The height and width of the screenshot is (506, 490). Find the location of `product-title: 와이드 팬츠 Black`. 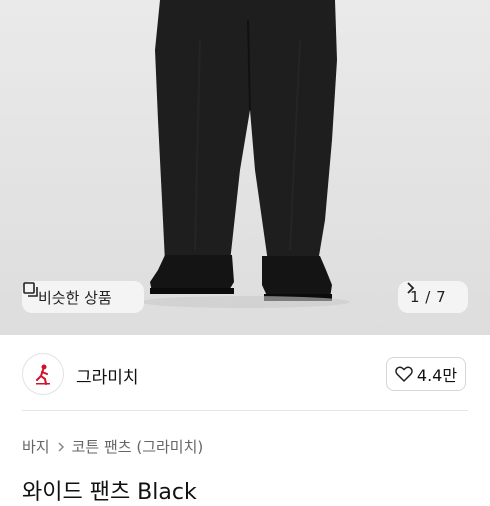

product-title: 와이드 팬츠 Black is located at coordinates (109, 492).